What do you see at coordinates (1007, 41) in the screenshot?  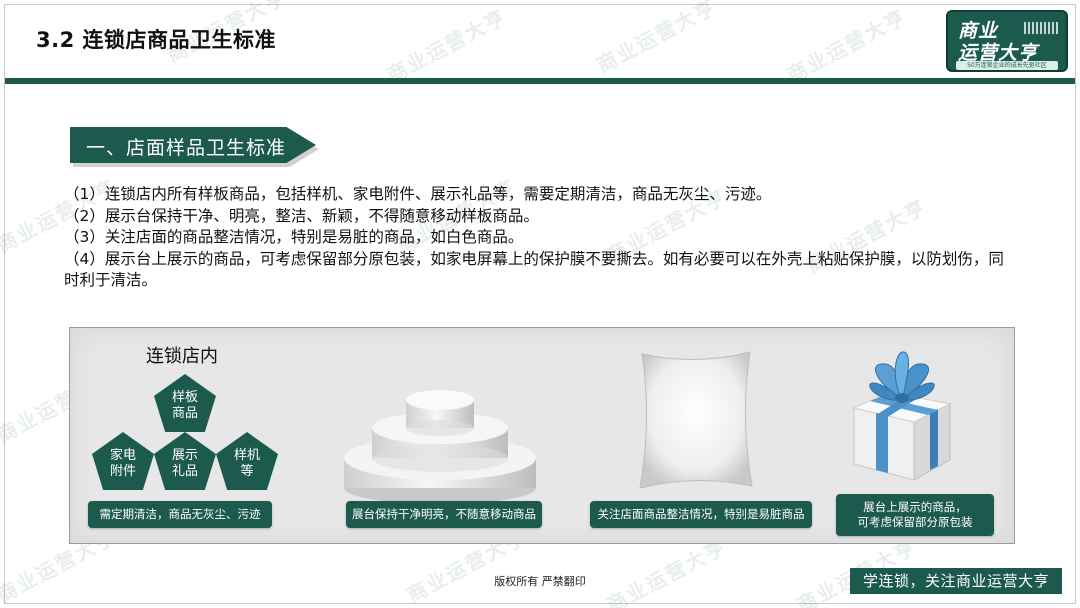 I see `brand-logo: 商业 运营大亨 50万连锁企业的成长先驱社区` at bounding box center [1007, 41].